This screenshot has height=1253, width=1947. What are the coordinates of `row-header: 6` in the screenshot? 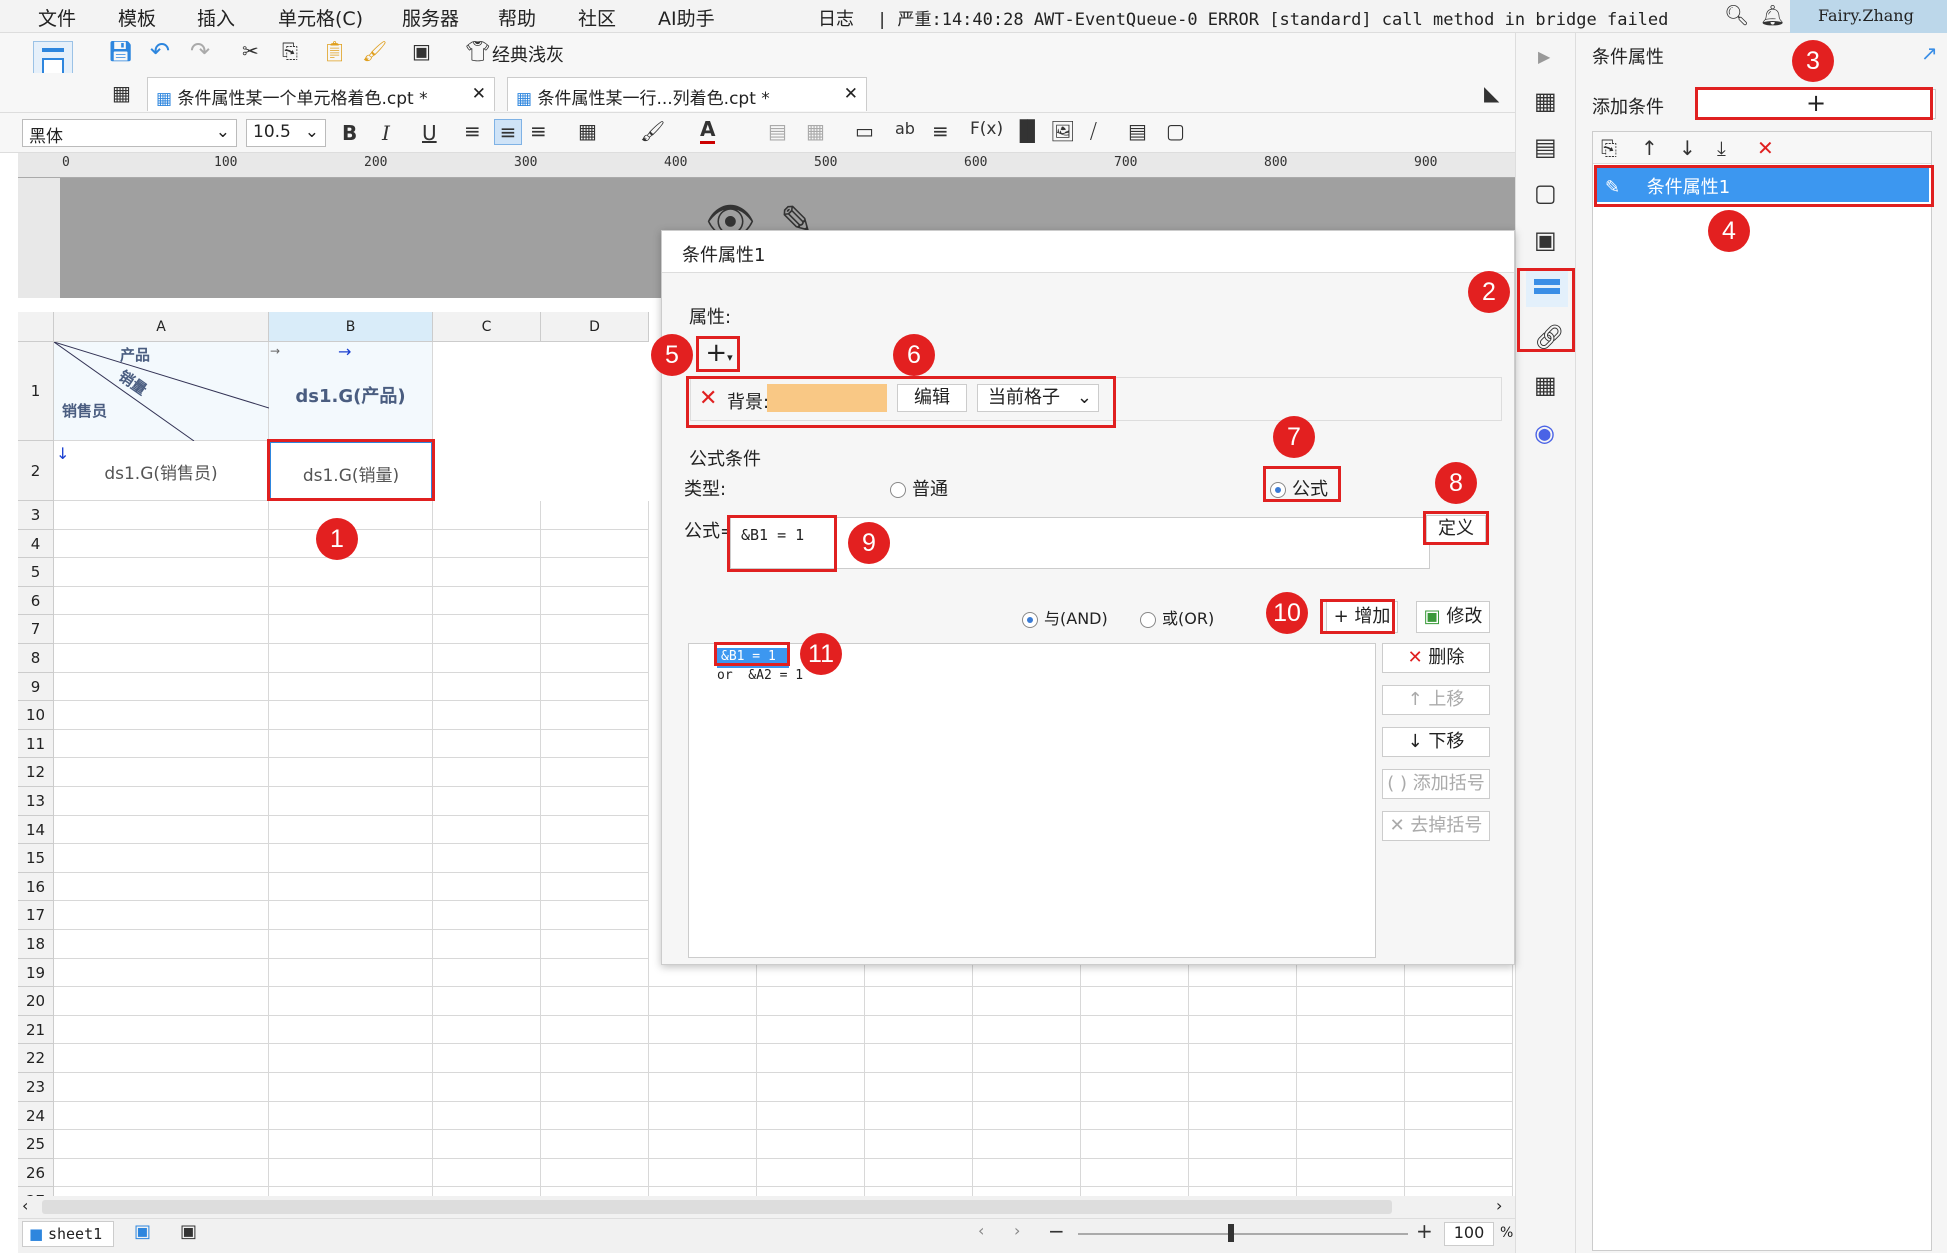 It's located at (36, 601).